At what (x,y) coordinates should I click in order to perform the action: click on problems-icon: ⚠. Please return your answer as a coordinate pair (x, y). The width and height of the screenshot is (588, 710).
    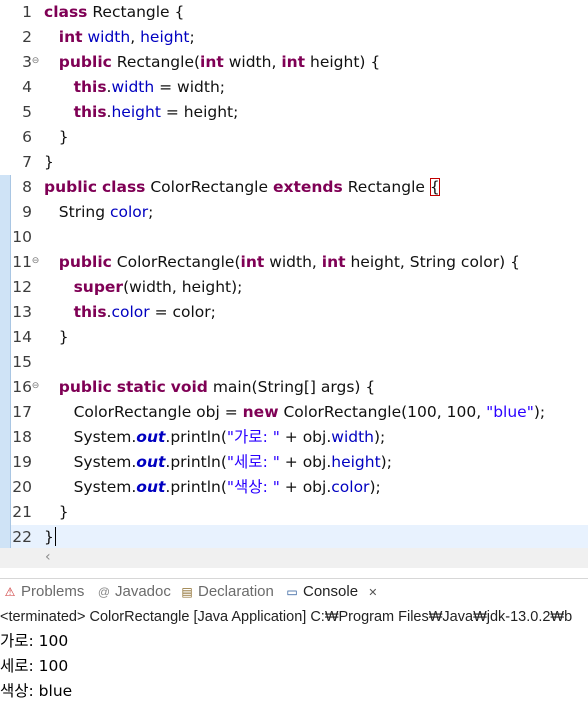
    Looking at the image, I should click on (10, 592).